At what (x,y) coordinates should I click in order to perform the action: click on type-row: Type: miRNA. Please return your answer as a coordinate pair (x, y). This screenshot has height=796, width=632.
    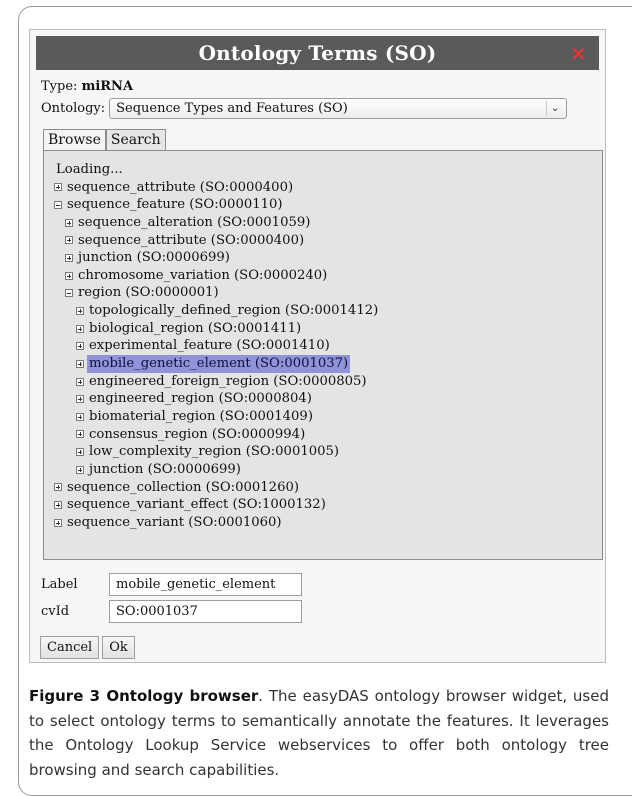
    Looking at the image, I should click on (87, 86).